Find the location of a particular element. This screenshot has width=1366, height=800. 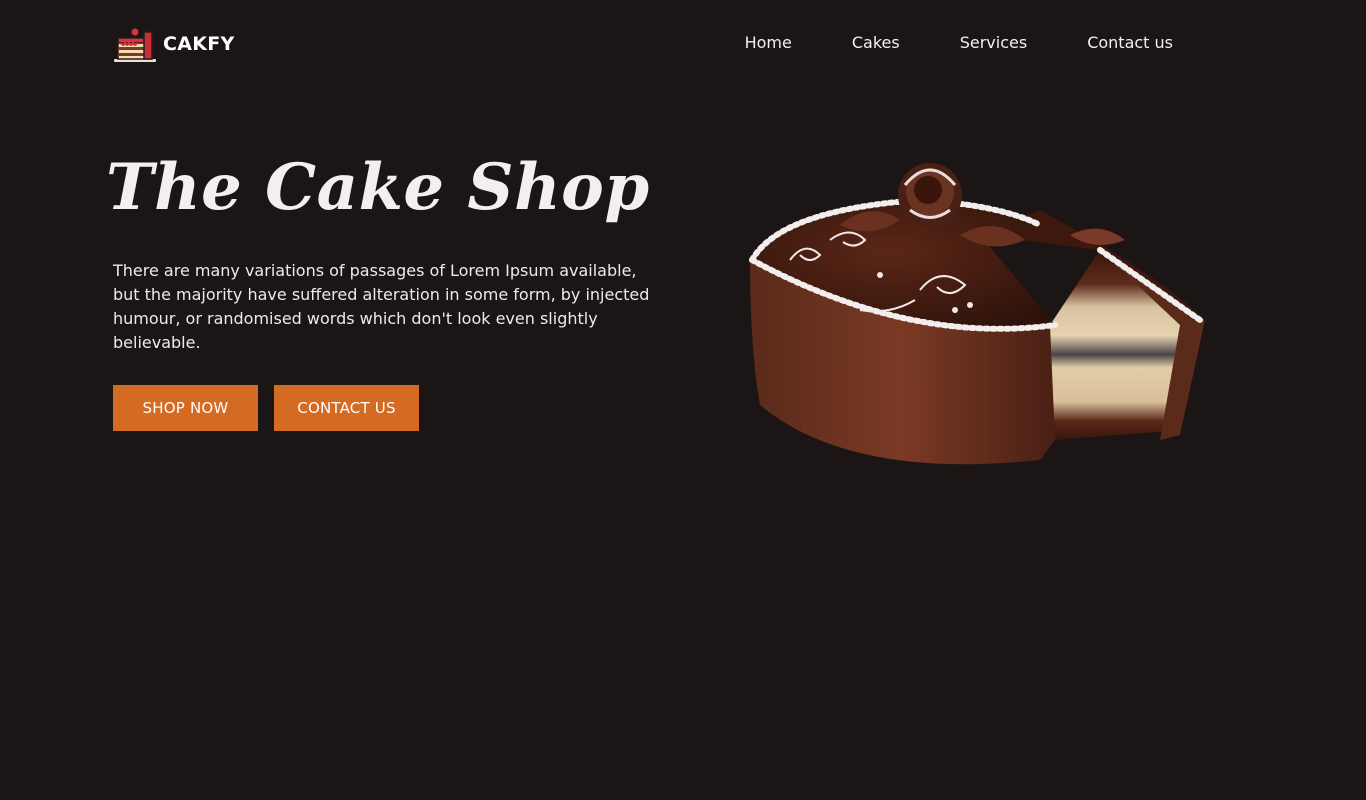

nav-item-cakes: Cakes is located at coordinates (876, 43).